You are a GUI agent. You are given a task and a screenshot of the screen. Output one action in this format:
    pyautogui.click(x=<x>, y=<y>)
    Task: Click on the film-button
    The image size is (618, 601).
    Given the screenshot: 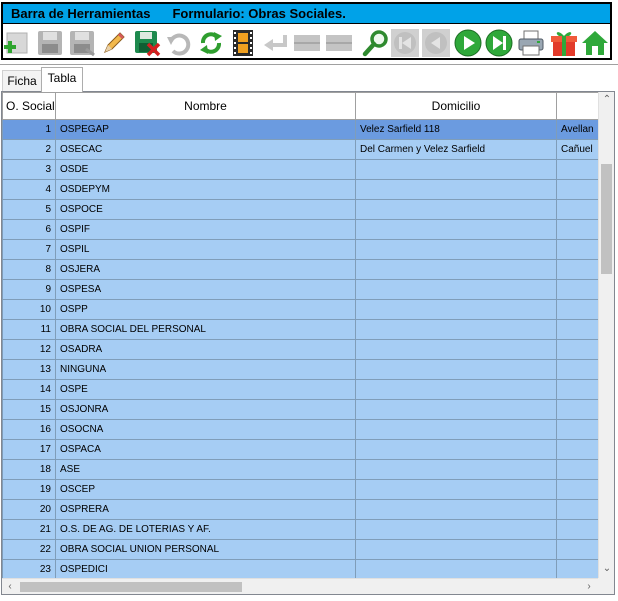 What is the action you would take?
    pyautogui.click(x=243, y=43)
    